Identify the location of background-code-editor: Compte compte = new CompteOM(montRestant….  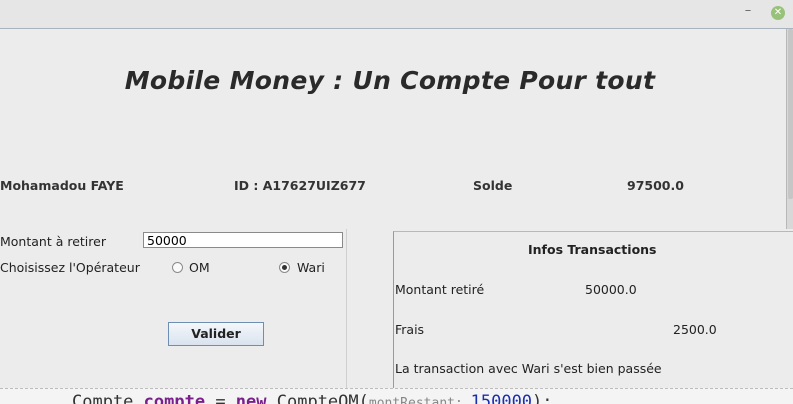
(396, 396).